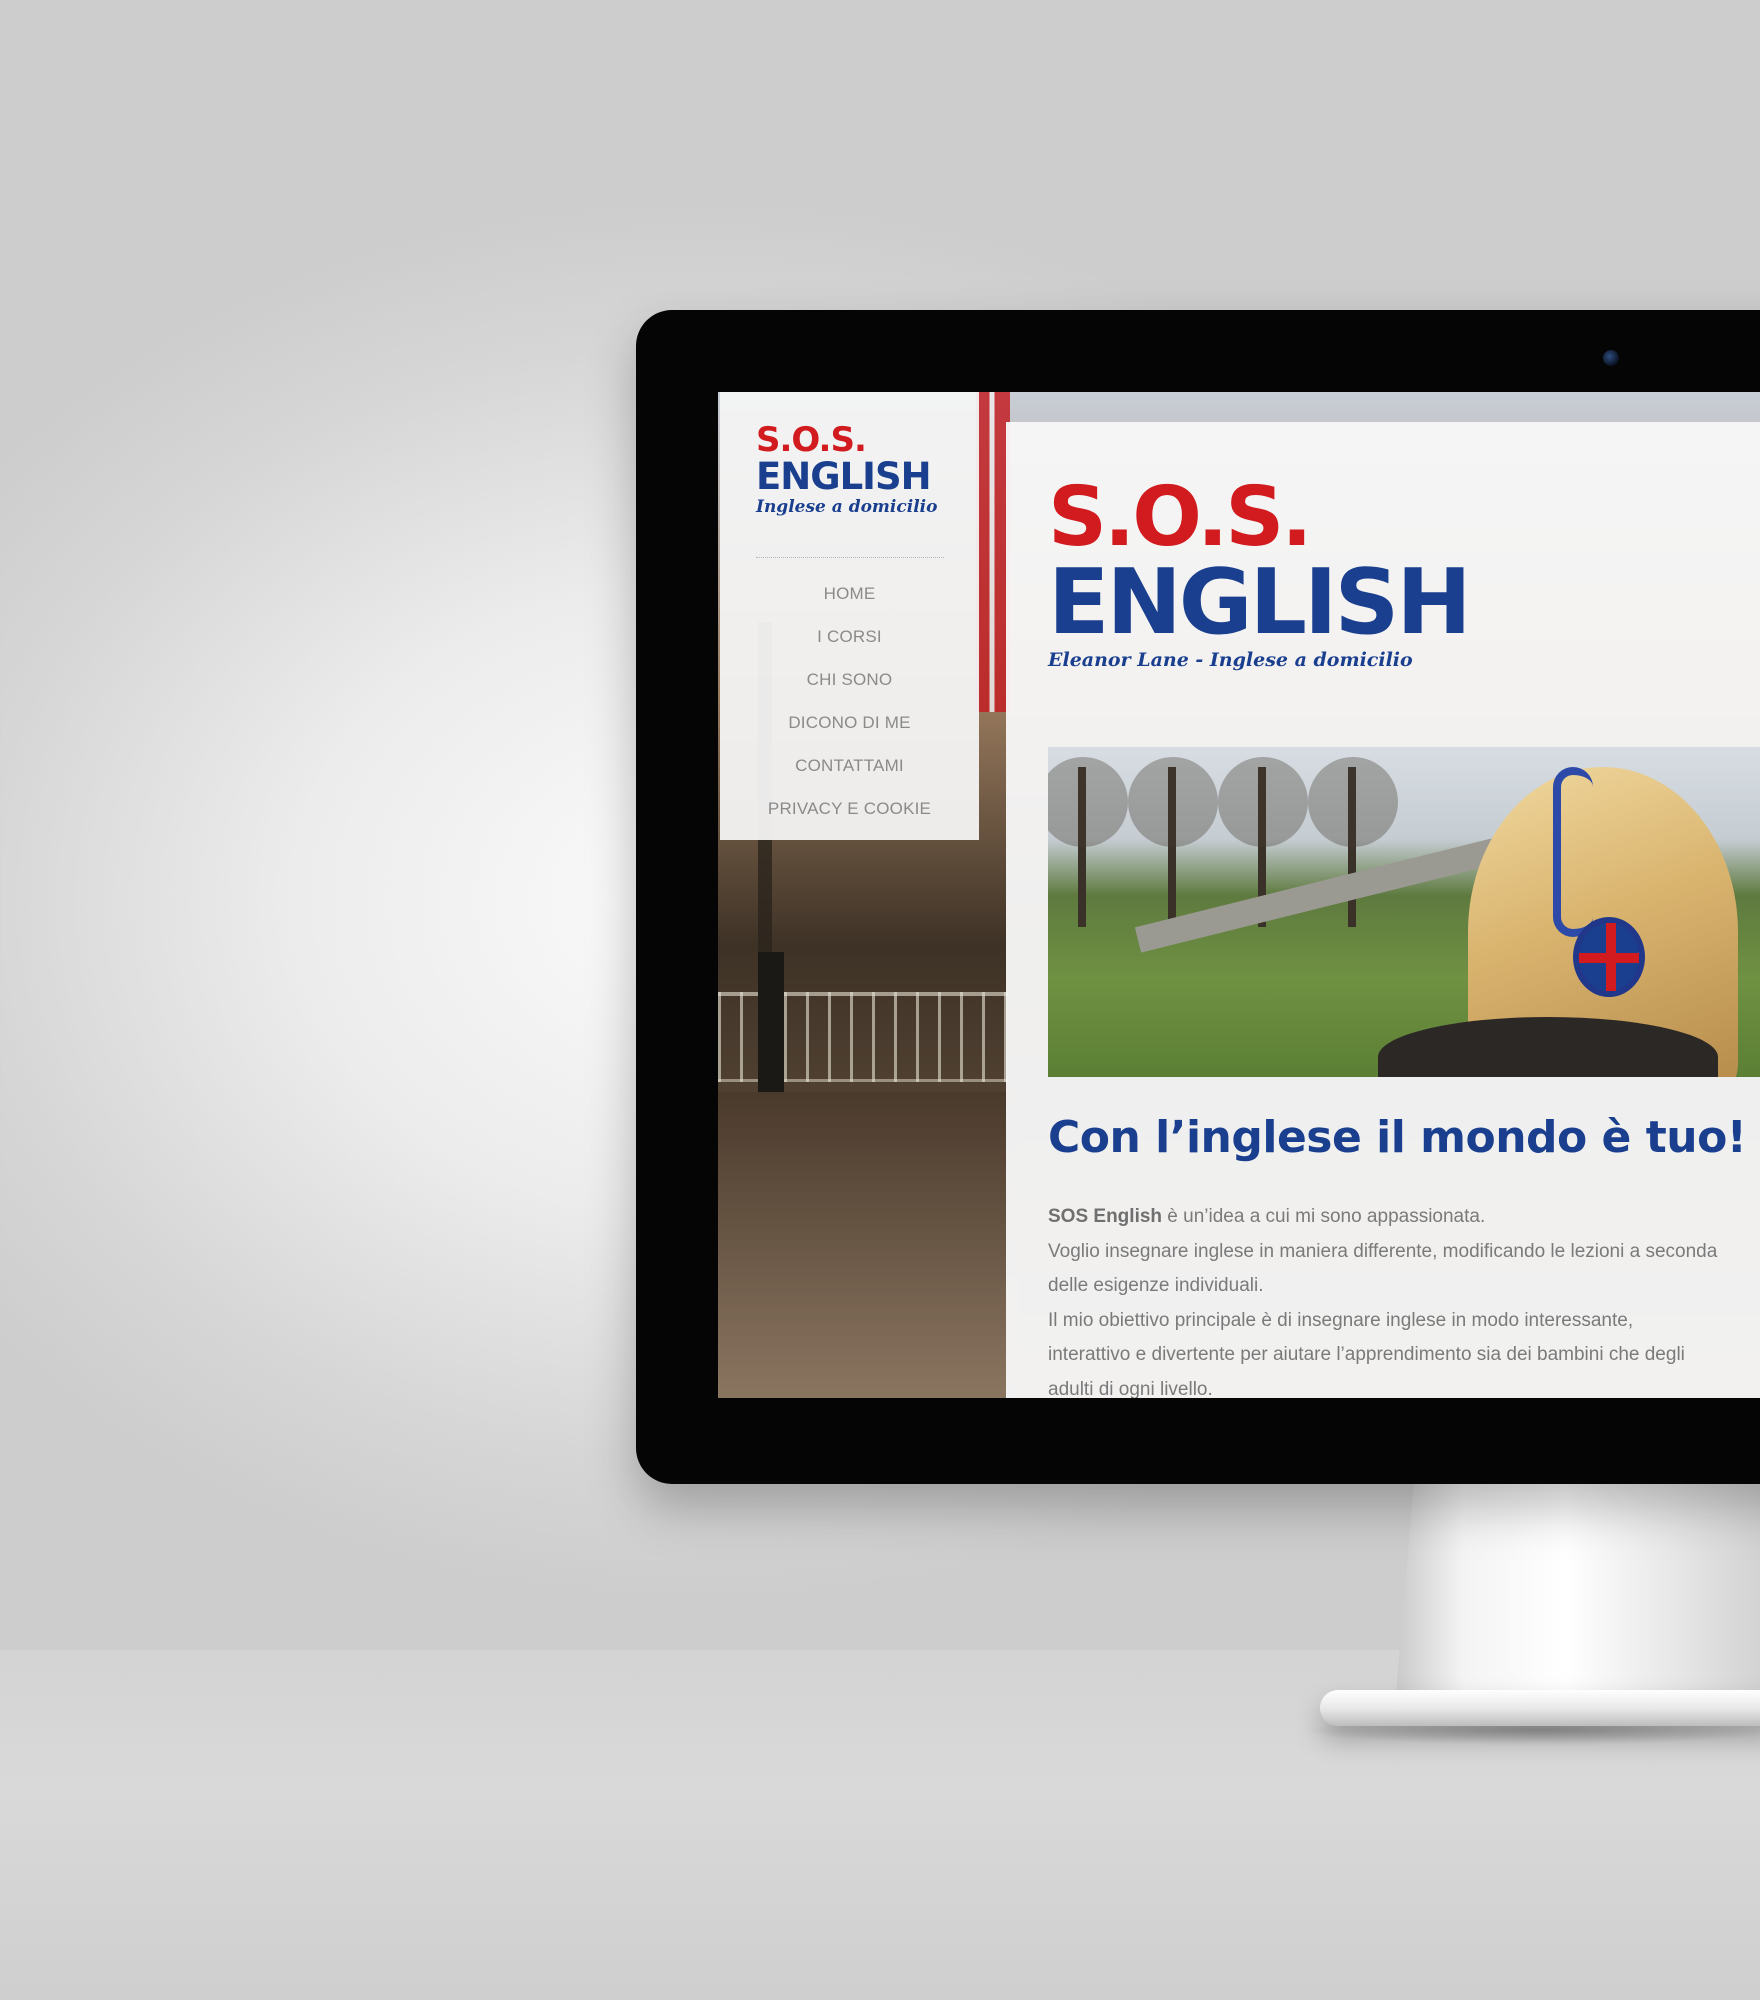 The image size is (1760, 2000). I want to click on hero-image, so click(1404, 912).